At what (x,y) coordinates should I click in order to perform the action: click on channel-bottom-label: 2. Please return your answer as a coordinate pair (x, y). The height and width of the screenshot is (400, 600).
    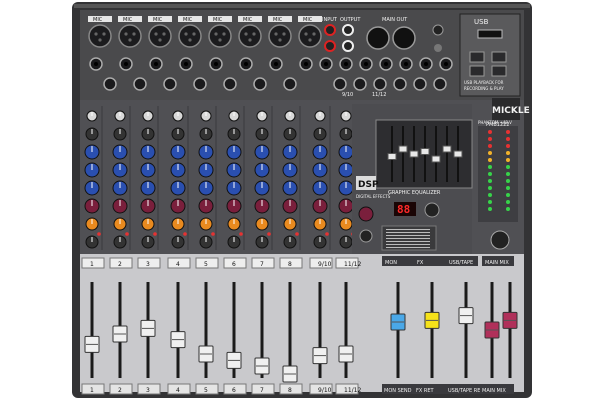
    Looking at the image, I should click on (120, 390).